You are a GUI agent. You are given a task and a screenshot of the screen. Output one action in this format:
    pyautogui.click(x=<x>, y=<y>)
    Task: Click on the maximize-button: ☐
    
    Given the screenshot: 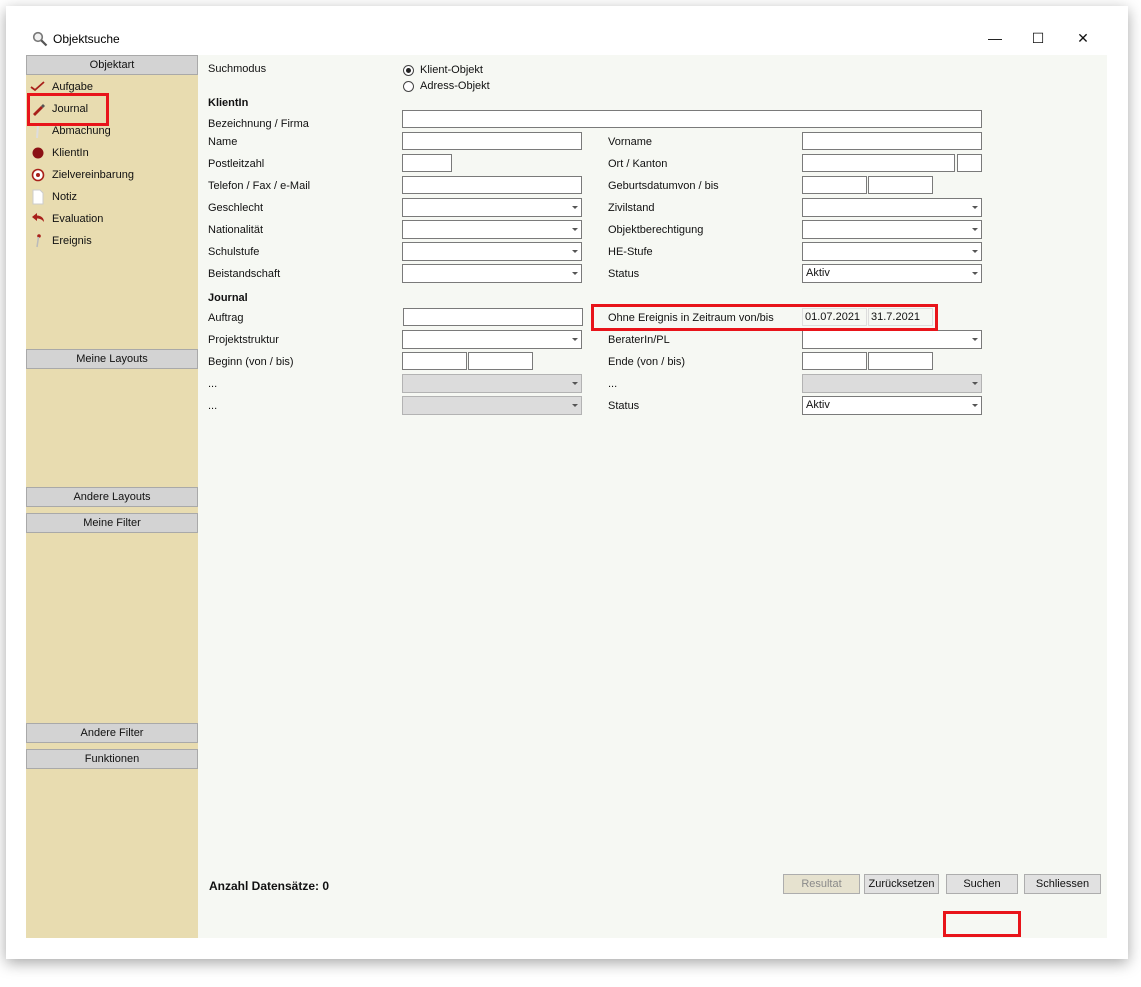 What is the action you would take?
    pyautogui.click(x=1038, y=38)
    